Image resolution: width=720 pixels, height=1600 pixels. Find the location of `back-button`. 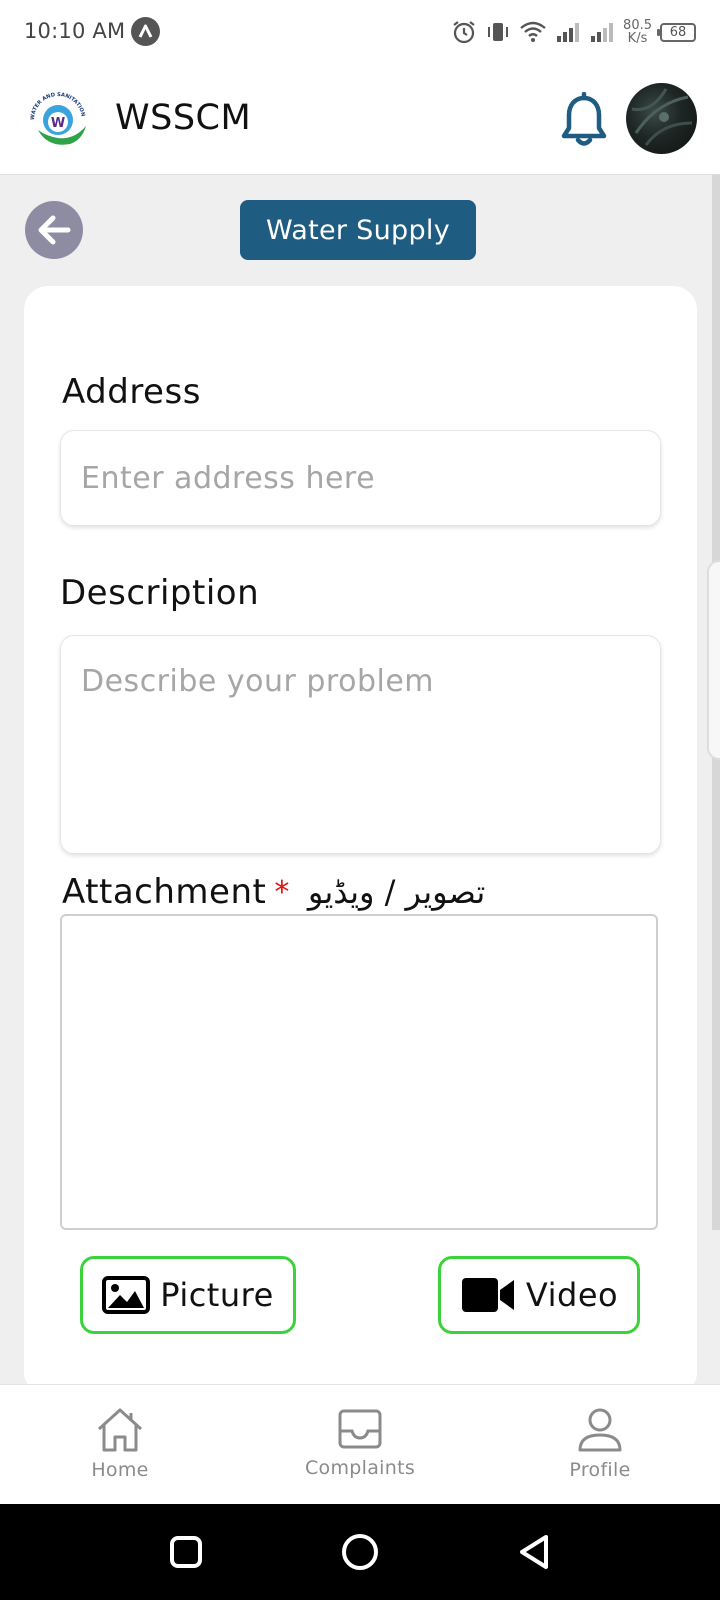

back-button is located at coordinates (54, 230).